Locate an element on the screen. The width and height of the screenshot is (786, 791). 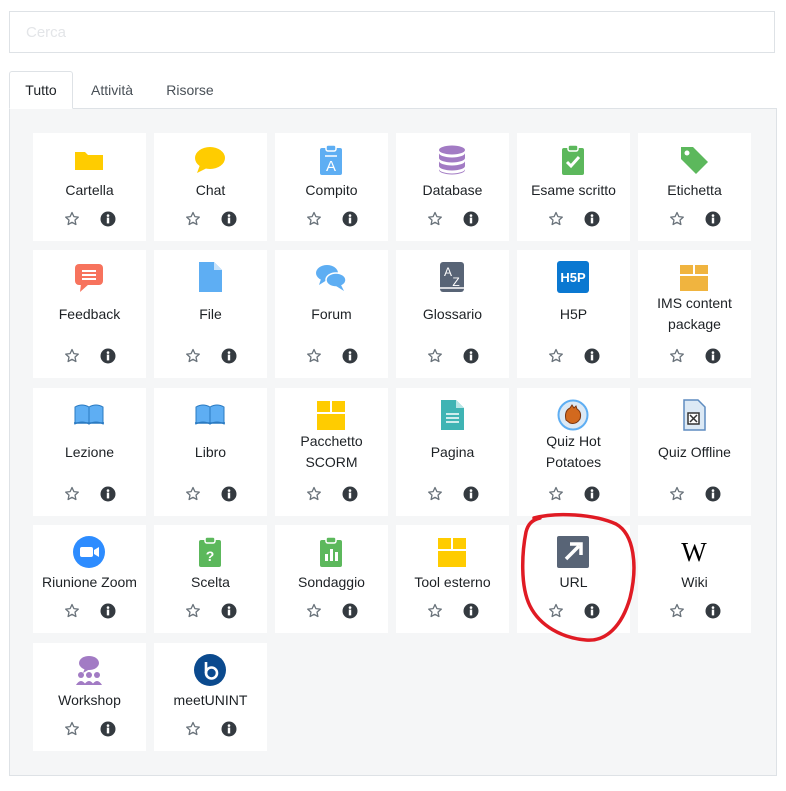
lesson-icon is located at coordinates (89, 415).